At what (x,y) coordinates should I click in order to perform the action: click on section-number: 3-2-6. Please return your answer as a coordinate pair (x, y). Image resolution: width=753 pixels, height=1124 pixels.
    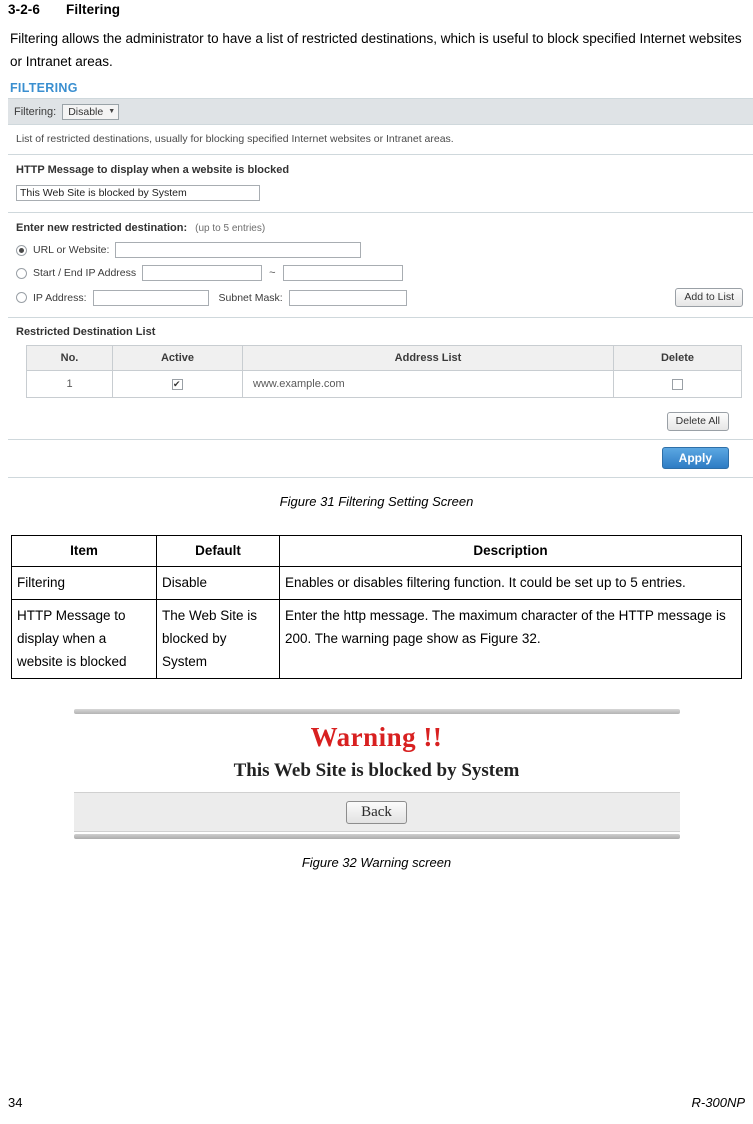
    Looking at the image, I should click on (24, 9).